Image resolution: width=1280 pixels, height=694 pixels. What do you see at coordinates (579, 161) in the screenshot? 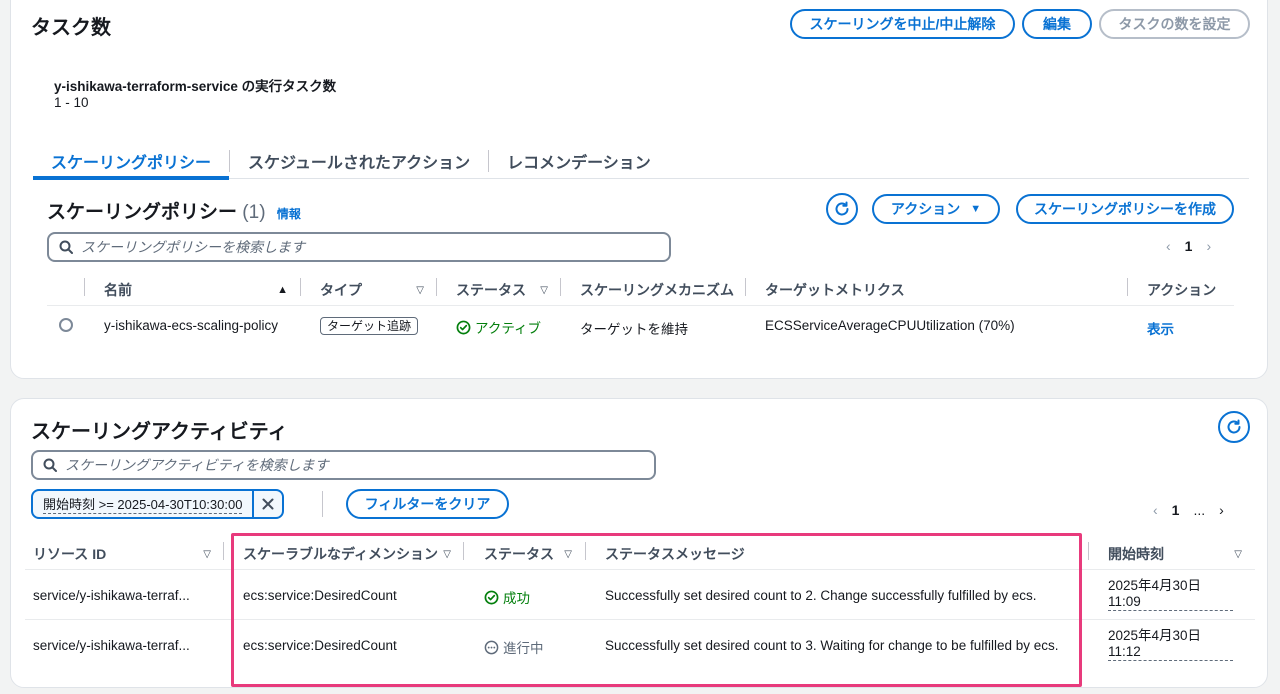
I see `tab-recommendations: レコメンデーション` at bounding box center [579, 161].